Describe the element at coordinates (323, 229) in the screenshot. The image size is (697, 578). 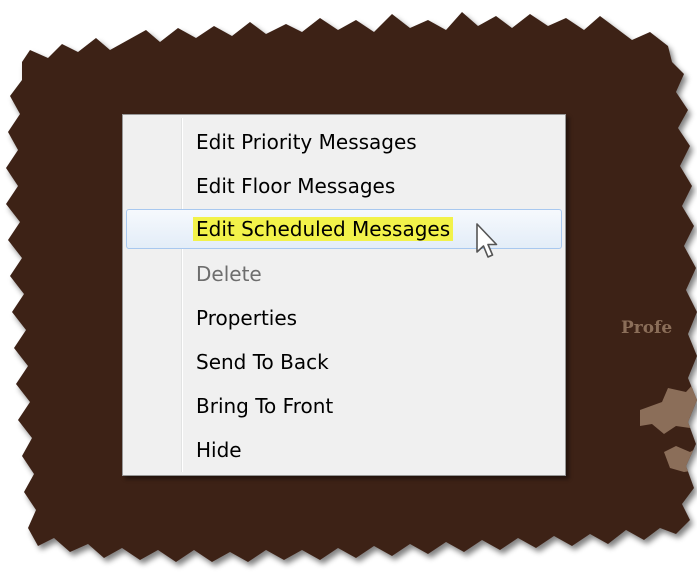
I see `menu-item-label: Edit Scheduled Messages` at that location.